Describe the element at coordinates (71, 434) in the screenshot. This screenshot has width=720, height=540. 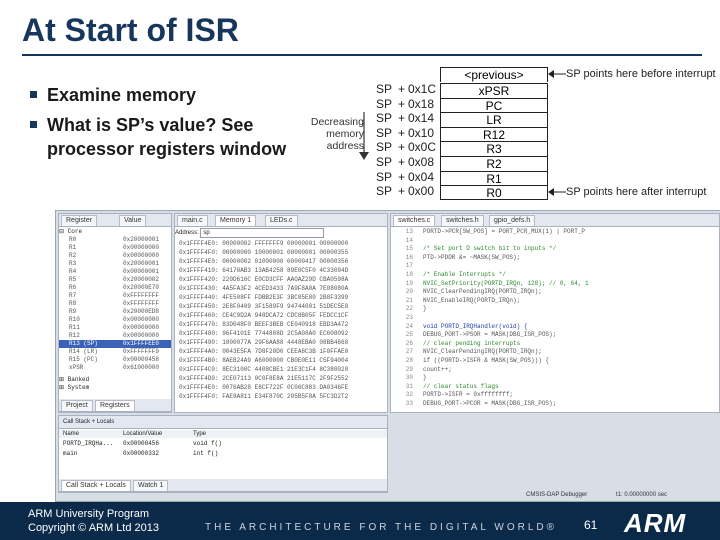
I see `col-name: Name` at that location.